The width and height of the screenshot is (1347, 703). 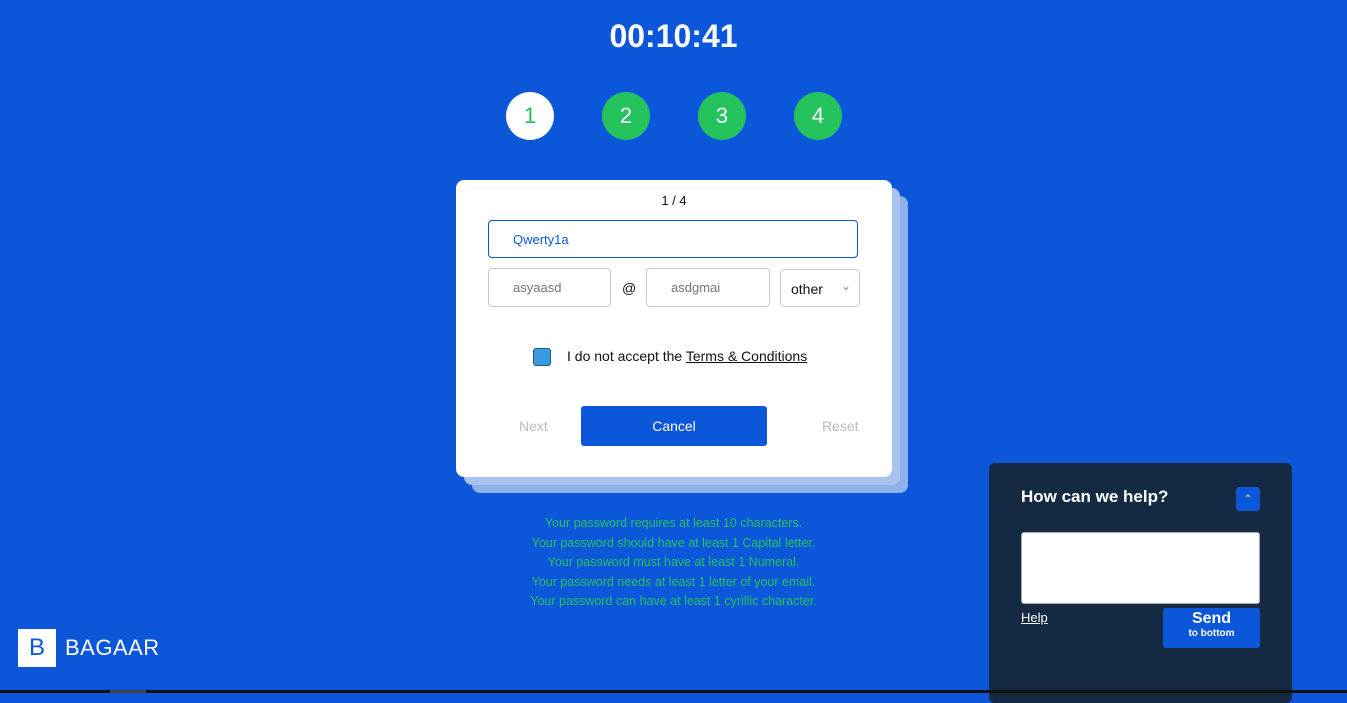 I want to click on terms-label-text: I do not accept the, so click(x=626, y=356).